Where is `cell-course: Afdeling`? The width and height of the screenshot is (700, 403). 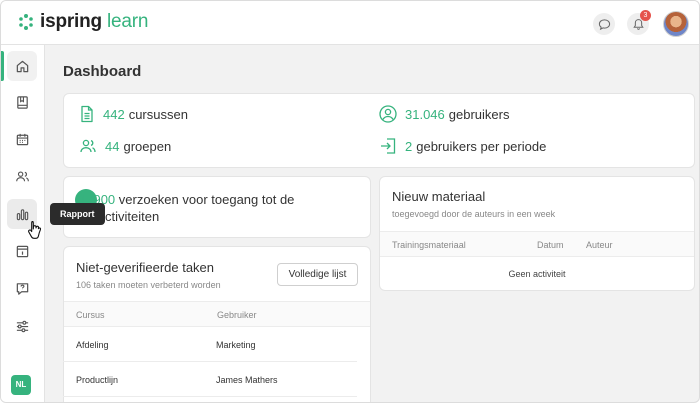 cell-course: Afdeling is located at coordinates (92, 345).